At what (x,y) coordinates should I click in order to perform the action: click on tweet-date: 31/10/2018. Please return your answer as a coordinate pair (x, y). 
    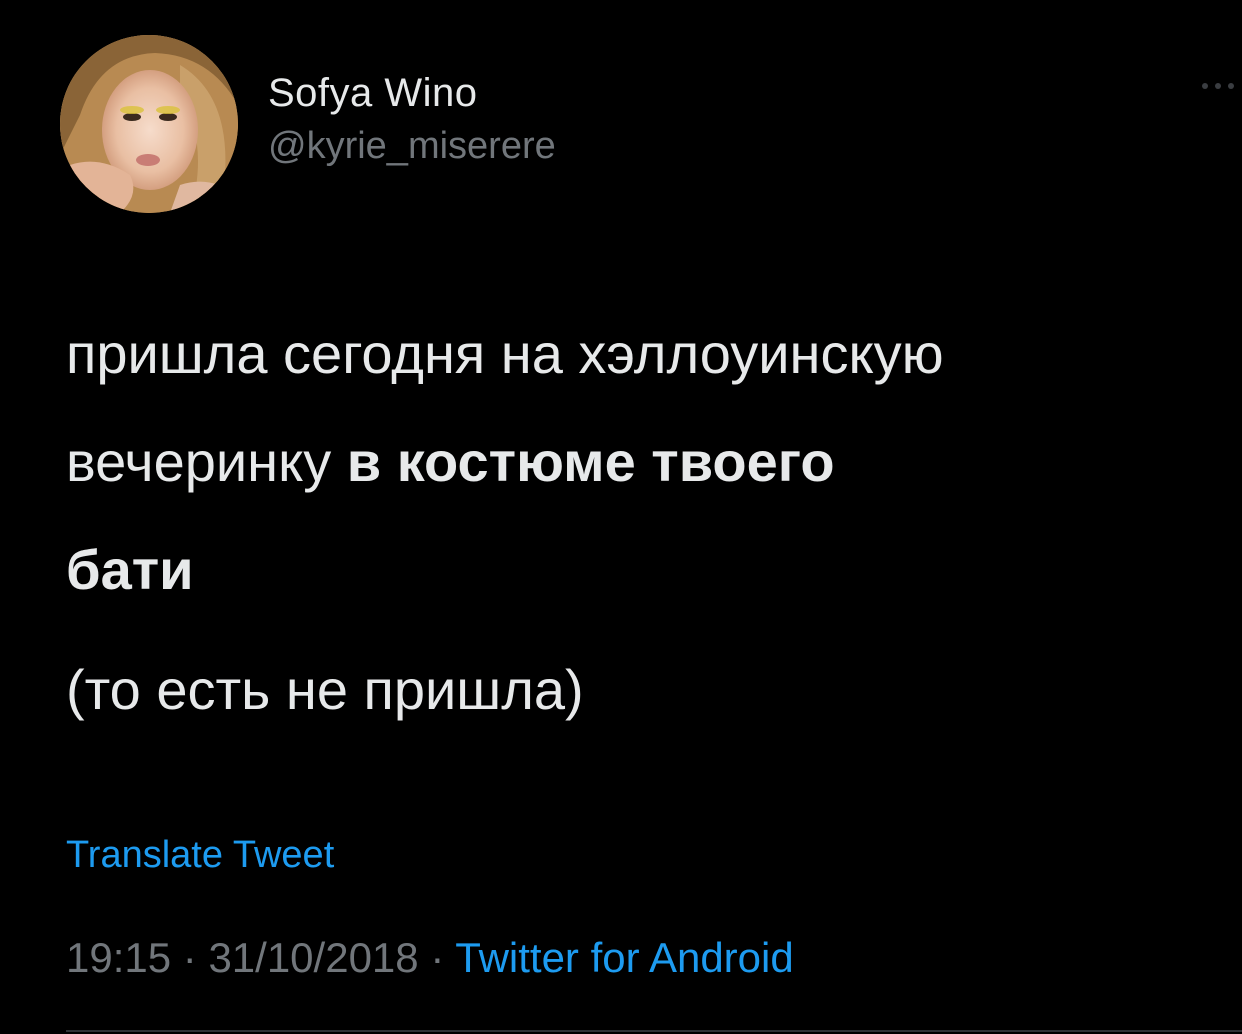
    Looking at the image, I should click on (313, 957).